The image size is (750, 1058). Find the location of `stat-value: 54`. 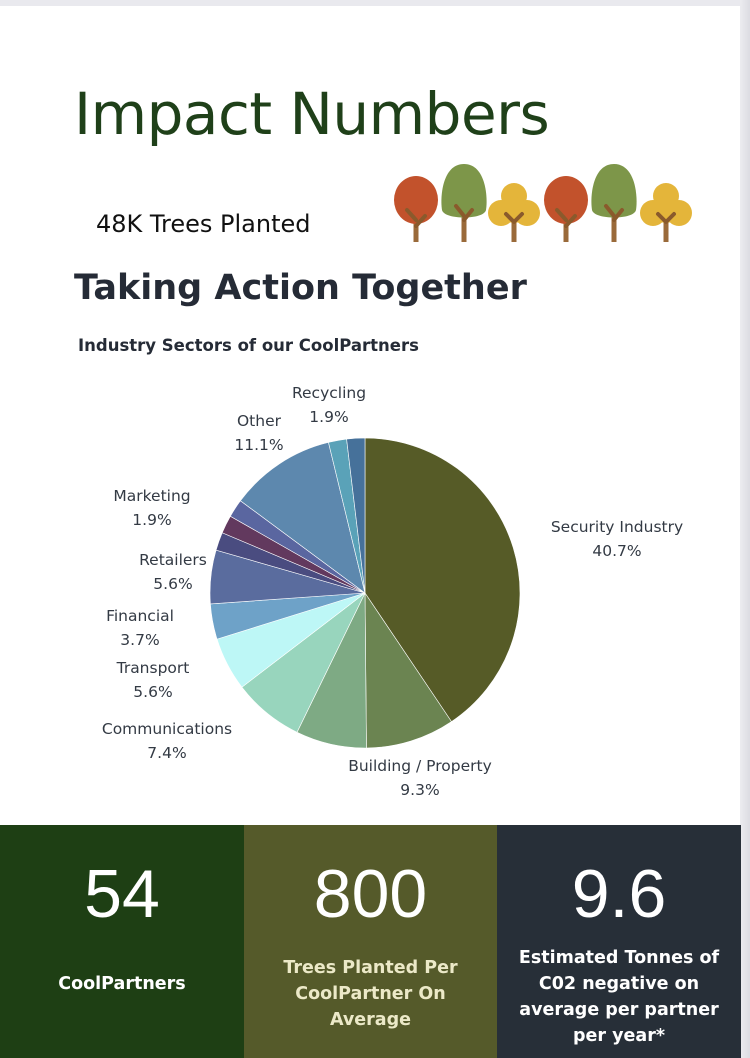

stat-value: 54 is located at coordinates (122, 894).